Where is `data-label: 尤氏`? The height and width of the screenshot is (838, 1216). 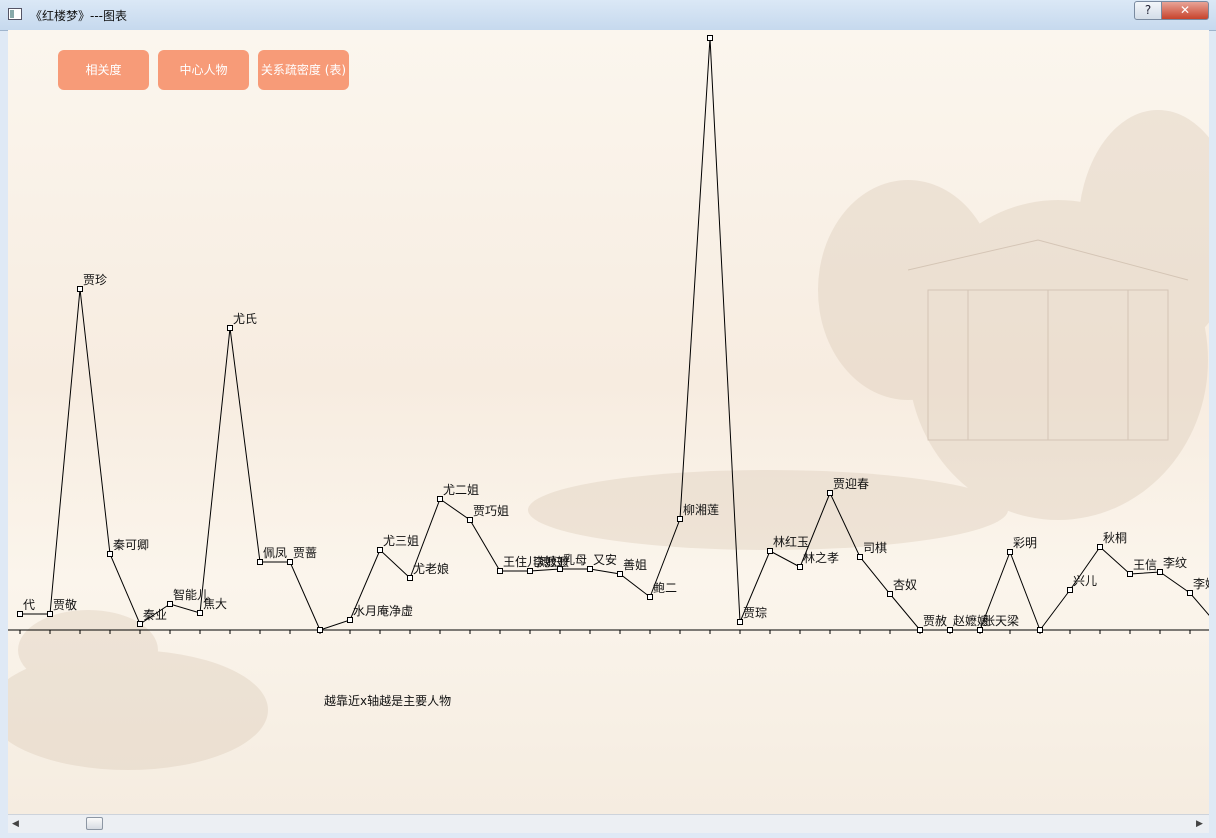 data-label: 尤氏 is located at coordinates (245, 319).